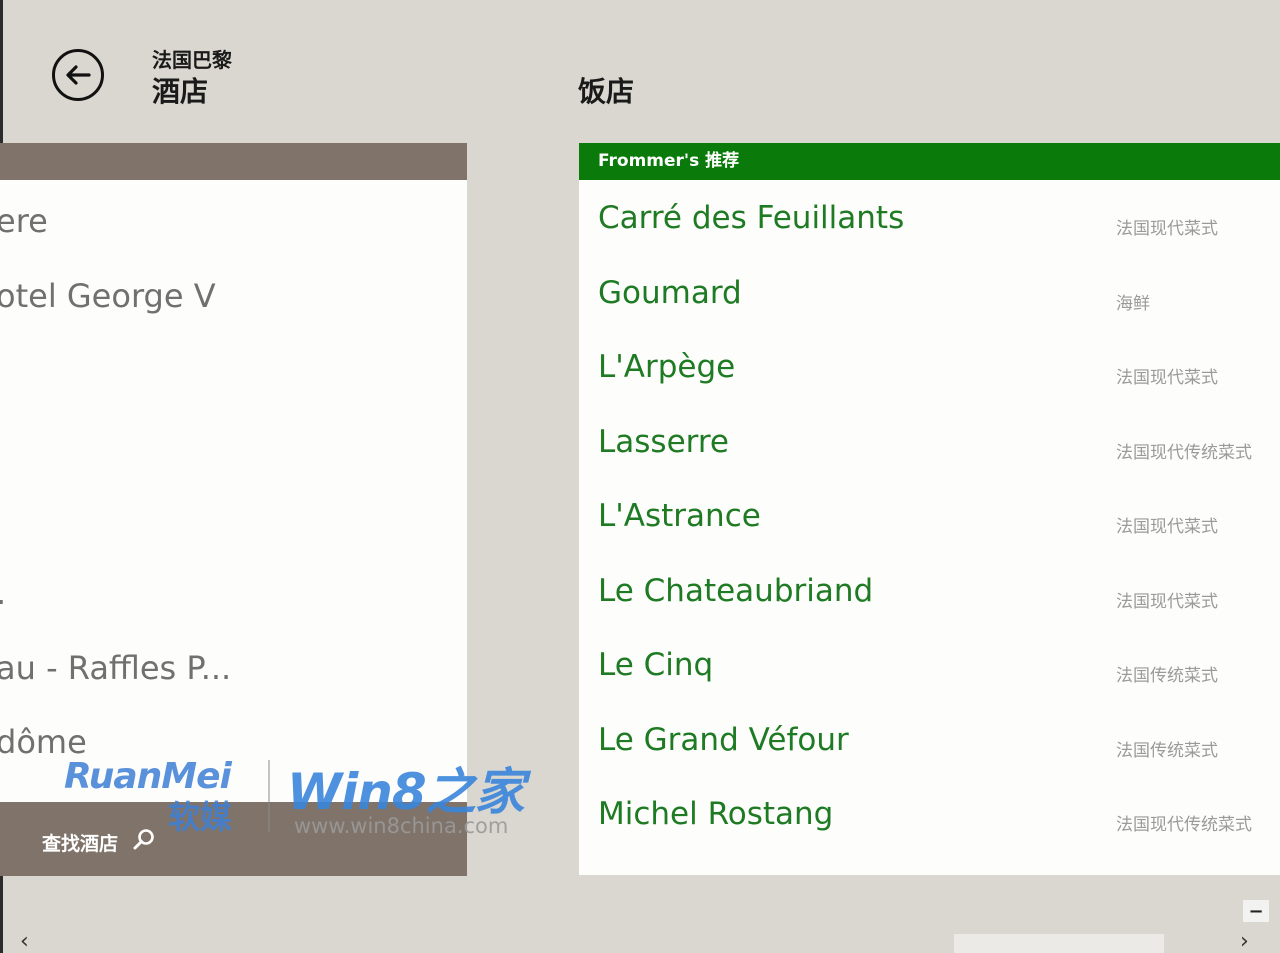 This screenshot has width=1280, height=953. I want to click on search-icon, so click(144, 839).